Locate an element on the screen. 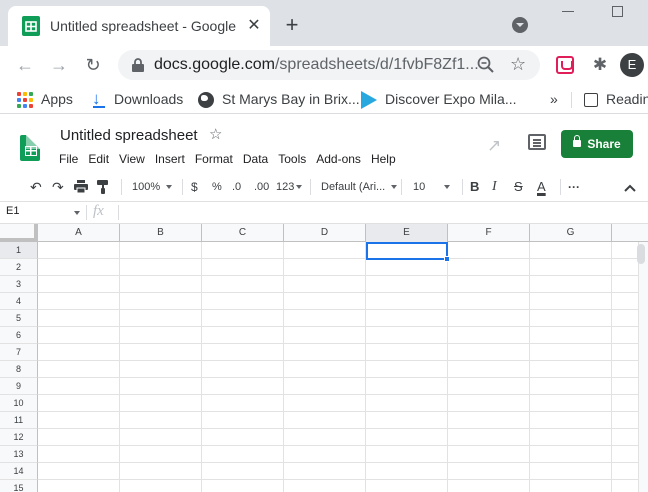 This screenshot has width=648, height=492. bookmark-downloads: Downloads is located at coordinates (137, 99).